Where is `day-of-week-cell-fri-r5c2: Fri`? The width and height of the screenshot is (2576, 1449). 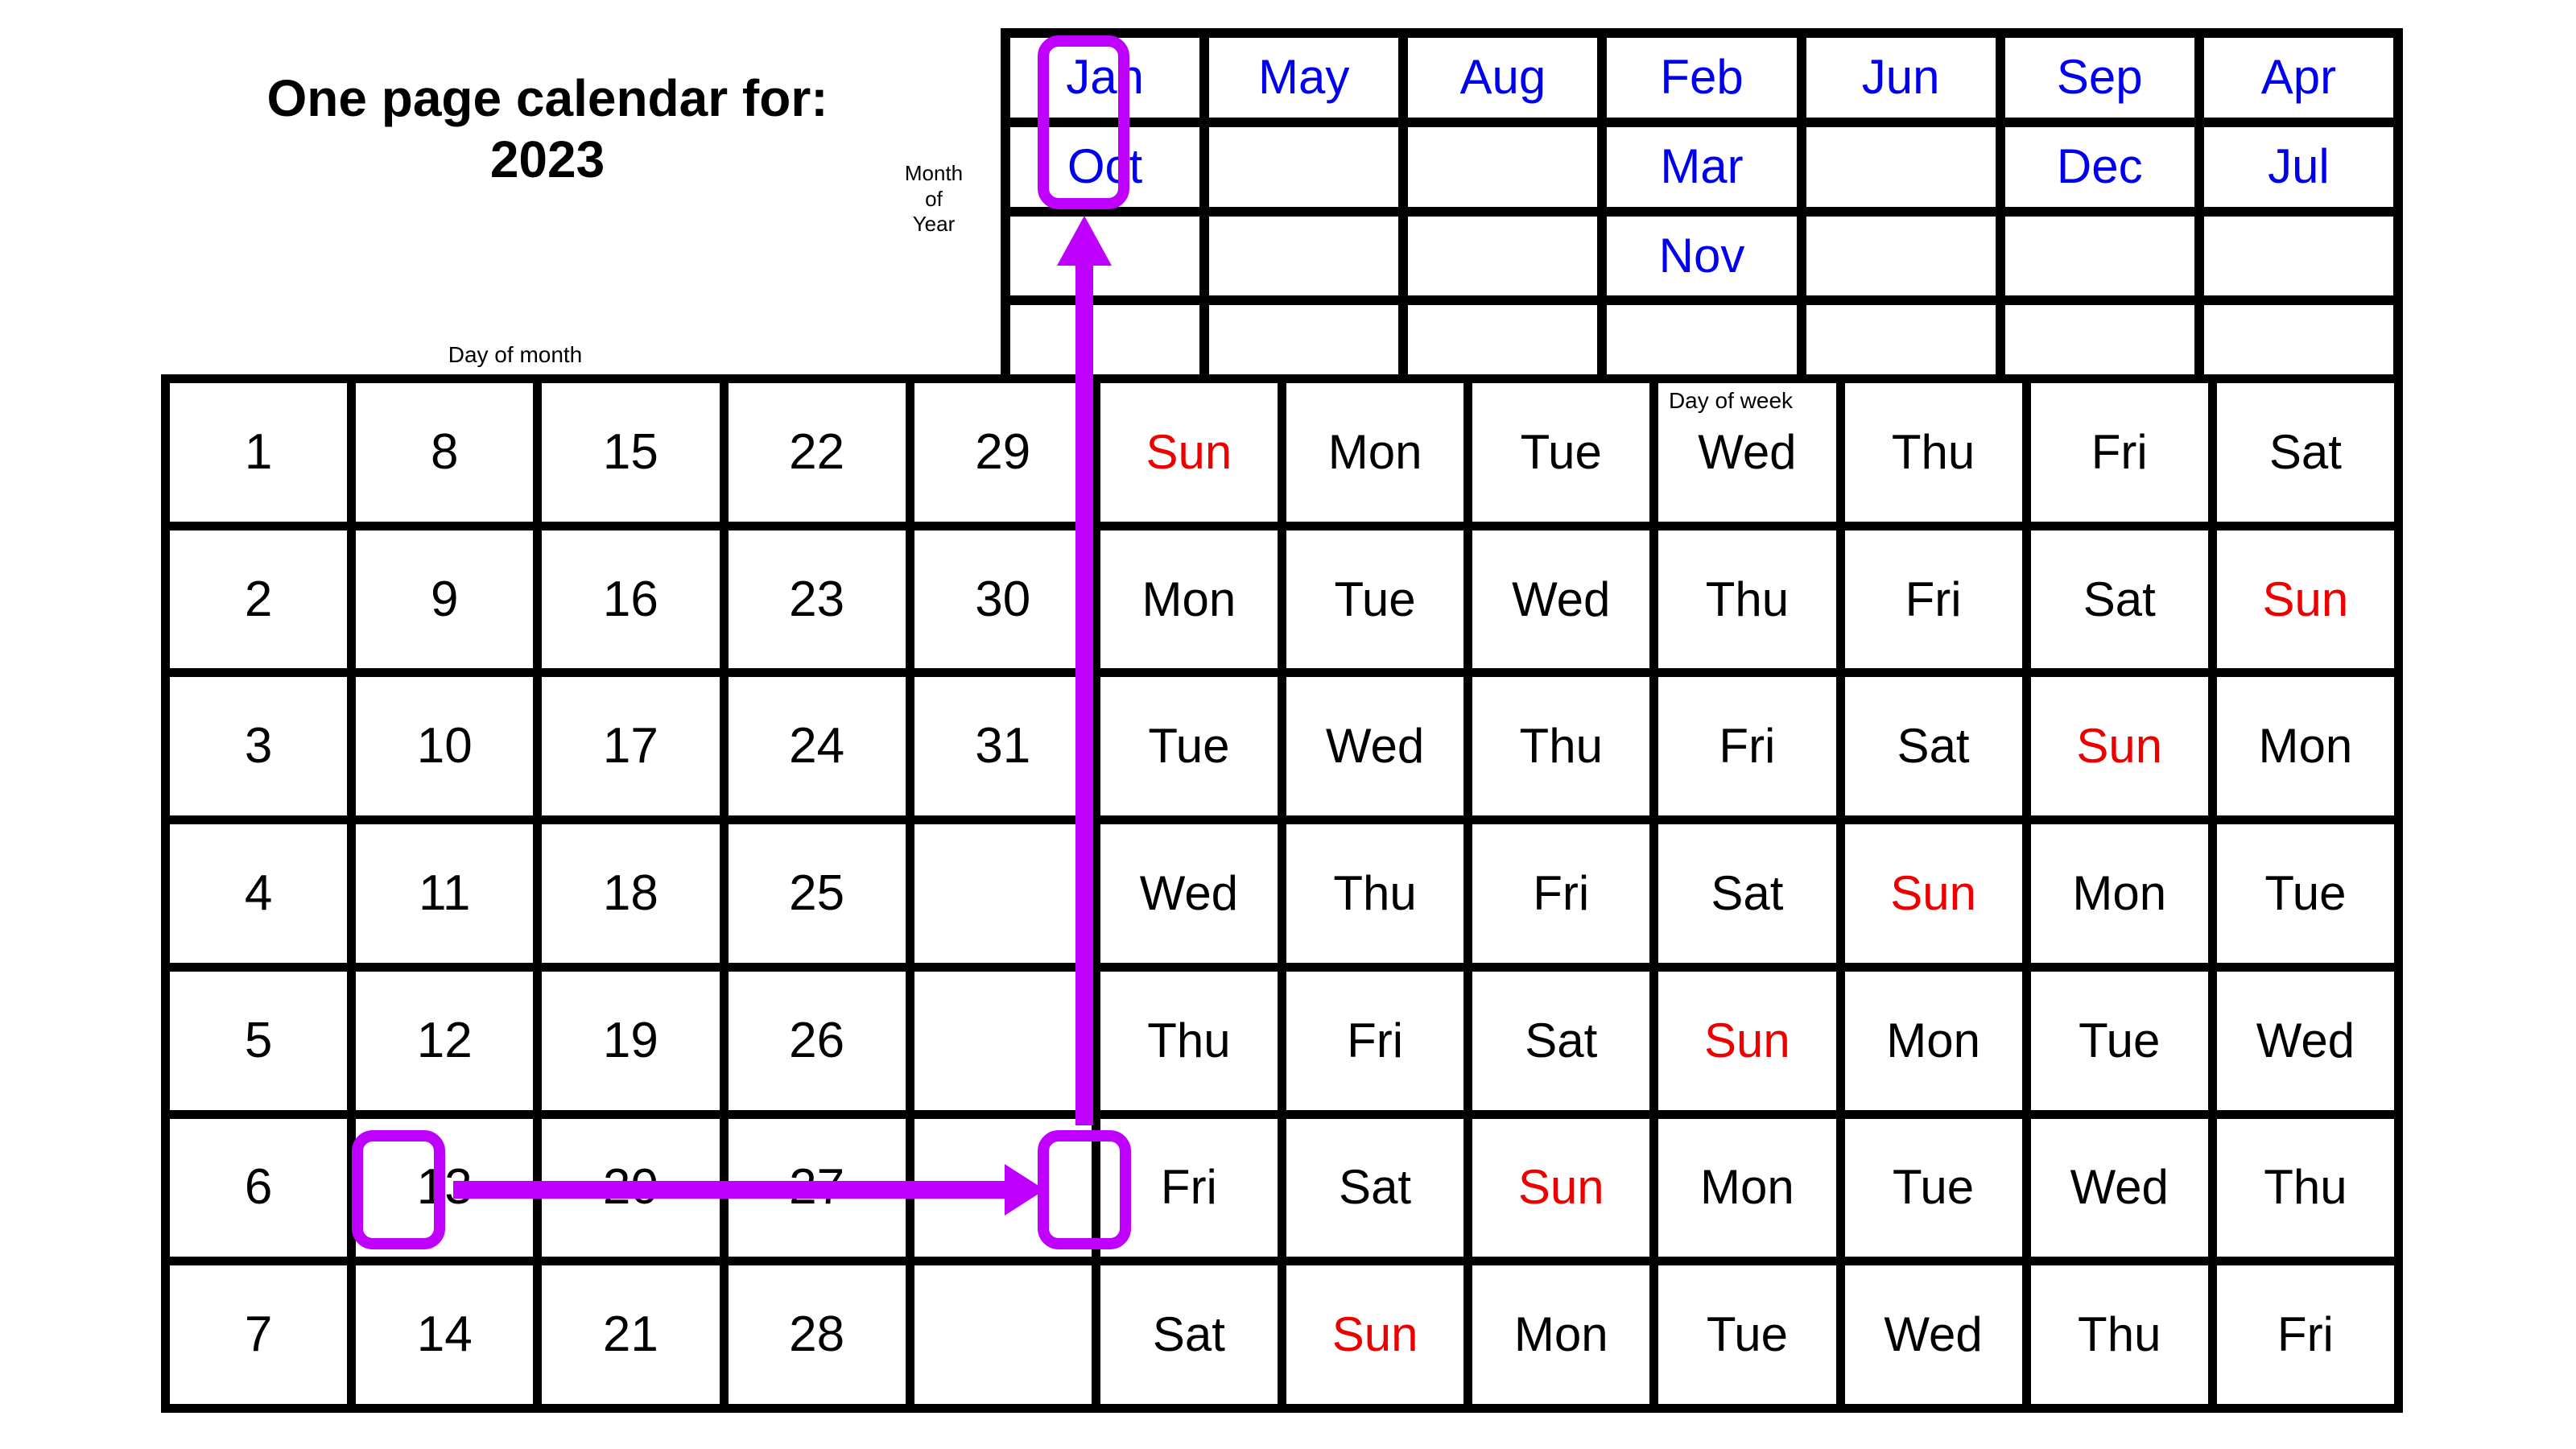
day-of-week-cell-fri-r5c2: Fri is located at coordinates (1375, 1040).